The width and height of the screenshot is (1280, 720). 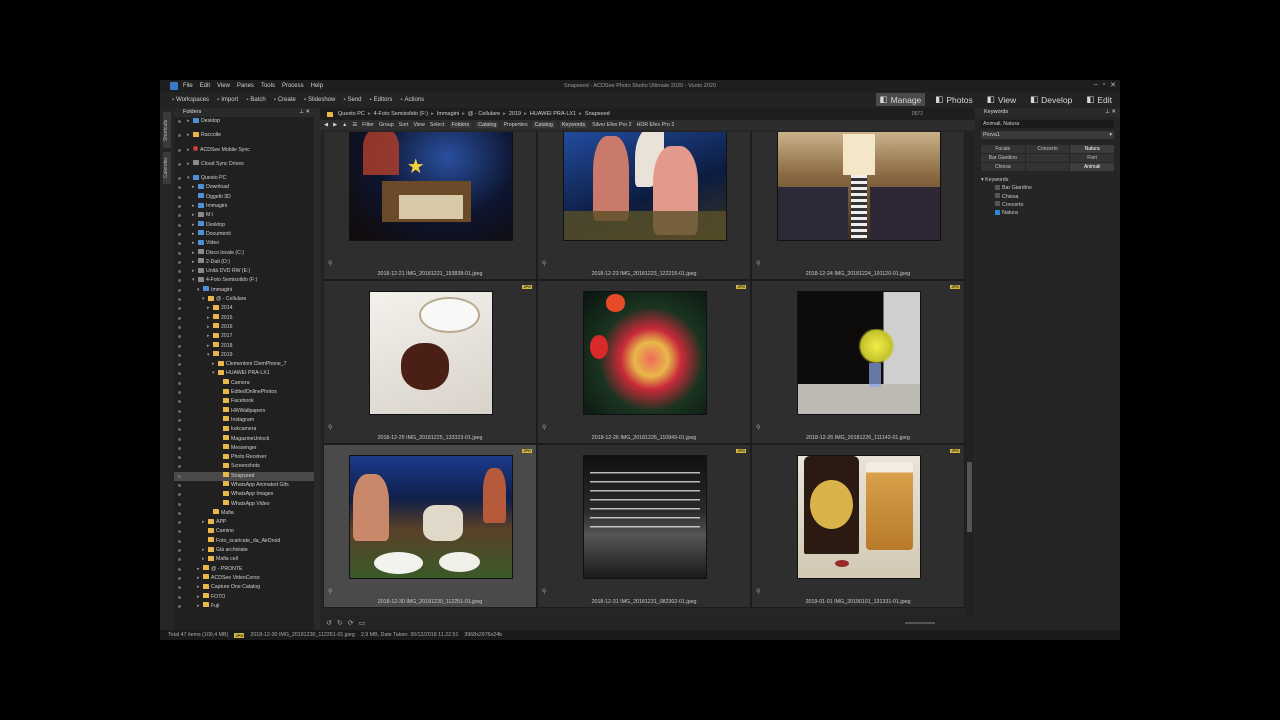 What do you see at coordinates (329, 623) in the screenshot?
I see `rotate-left-icon: ↺` at bounding box center [329, 623].